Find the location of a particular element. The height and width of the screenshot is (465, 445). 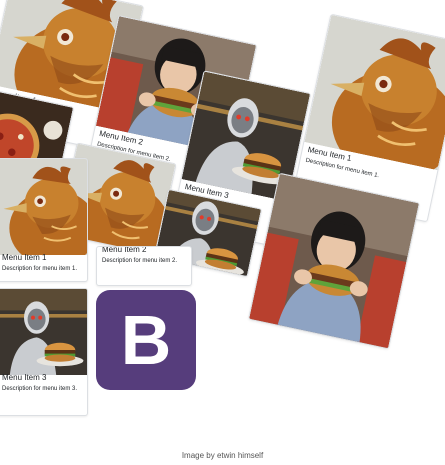

card-description: Description for menu item 1. is located at coordinates (40, 269).